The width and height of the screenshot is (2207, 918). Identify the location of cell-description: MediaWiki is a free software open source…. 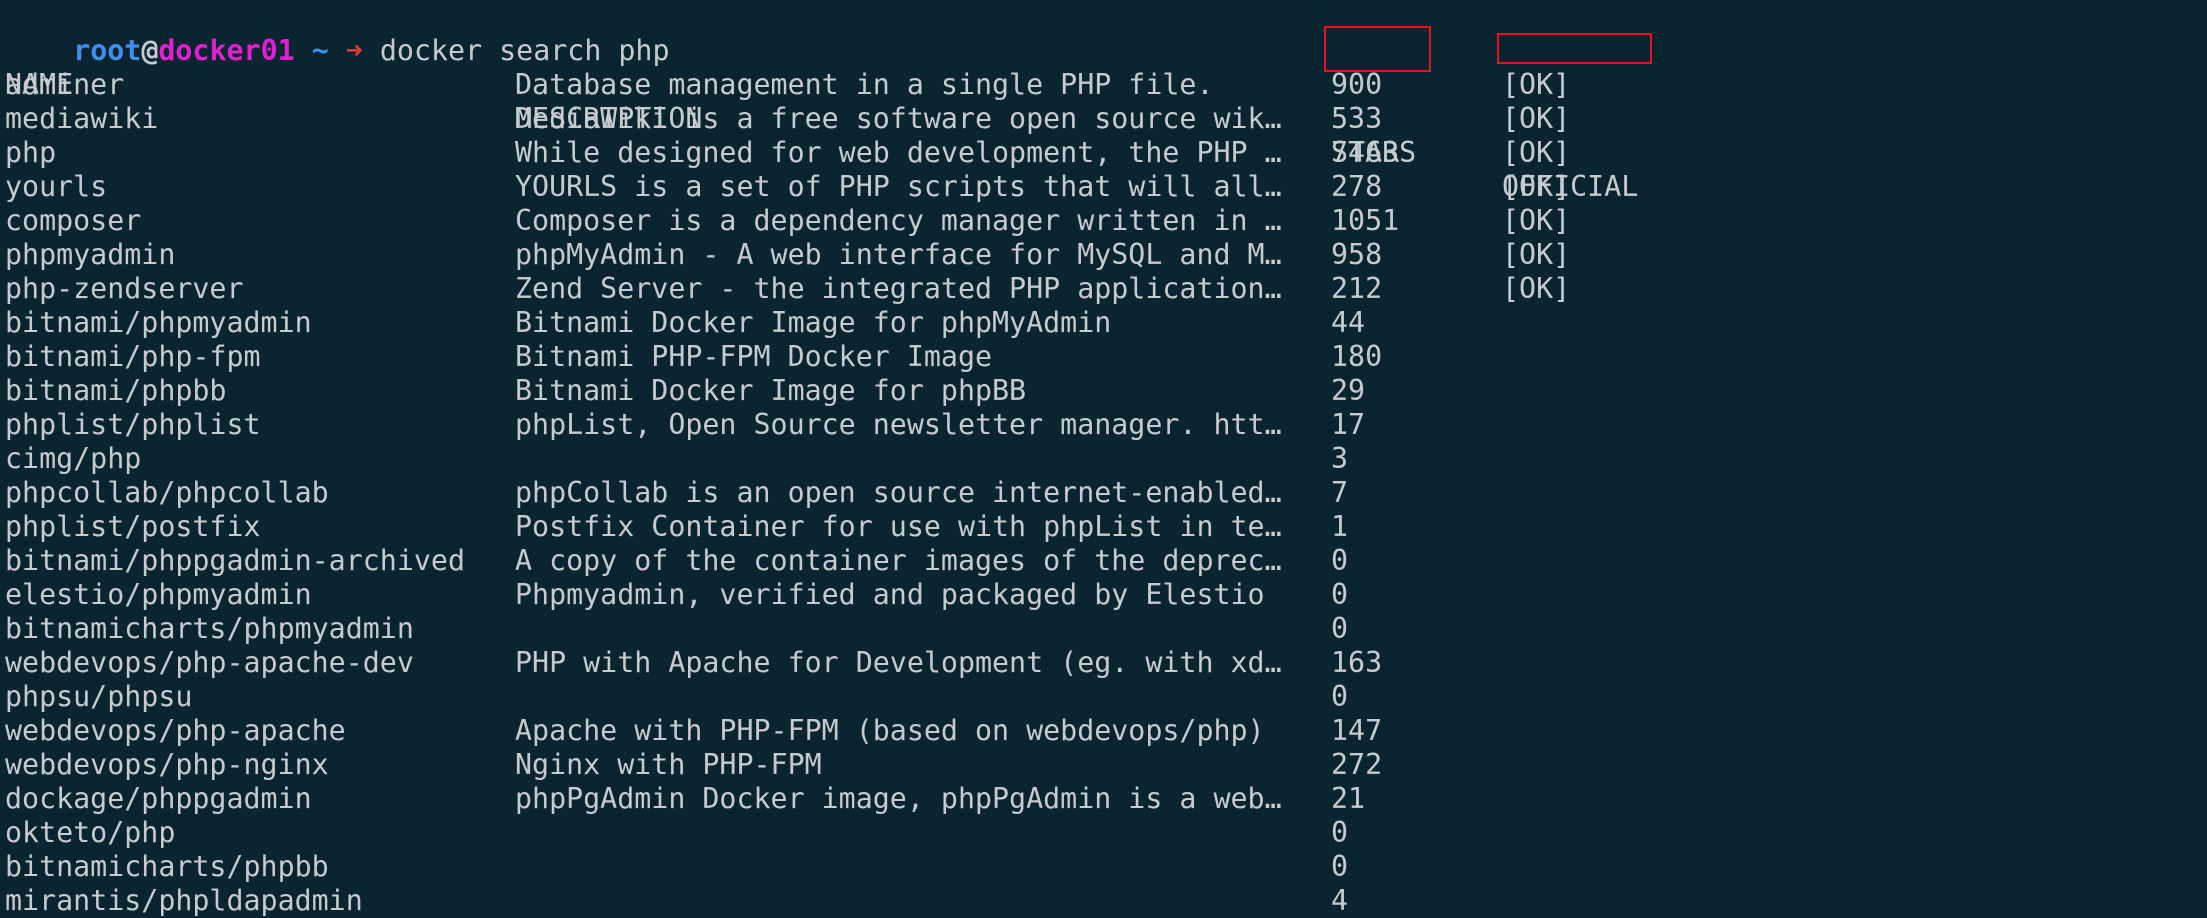
(898, 118).